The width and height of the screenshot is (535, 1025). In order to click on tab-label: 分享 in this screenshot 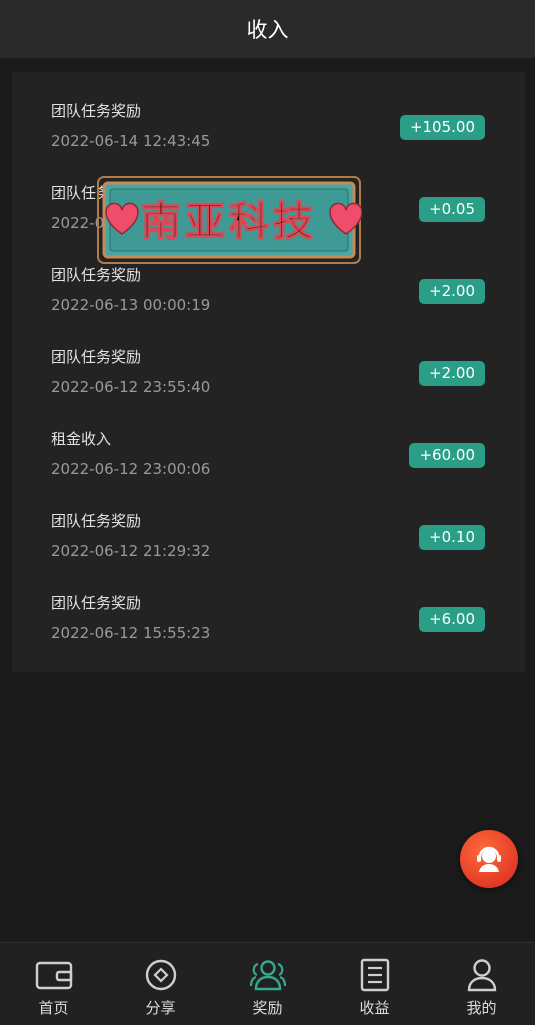, I will do `click(160, 1008)`.